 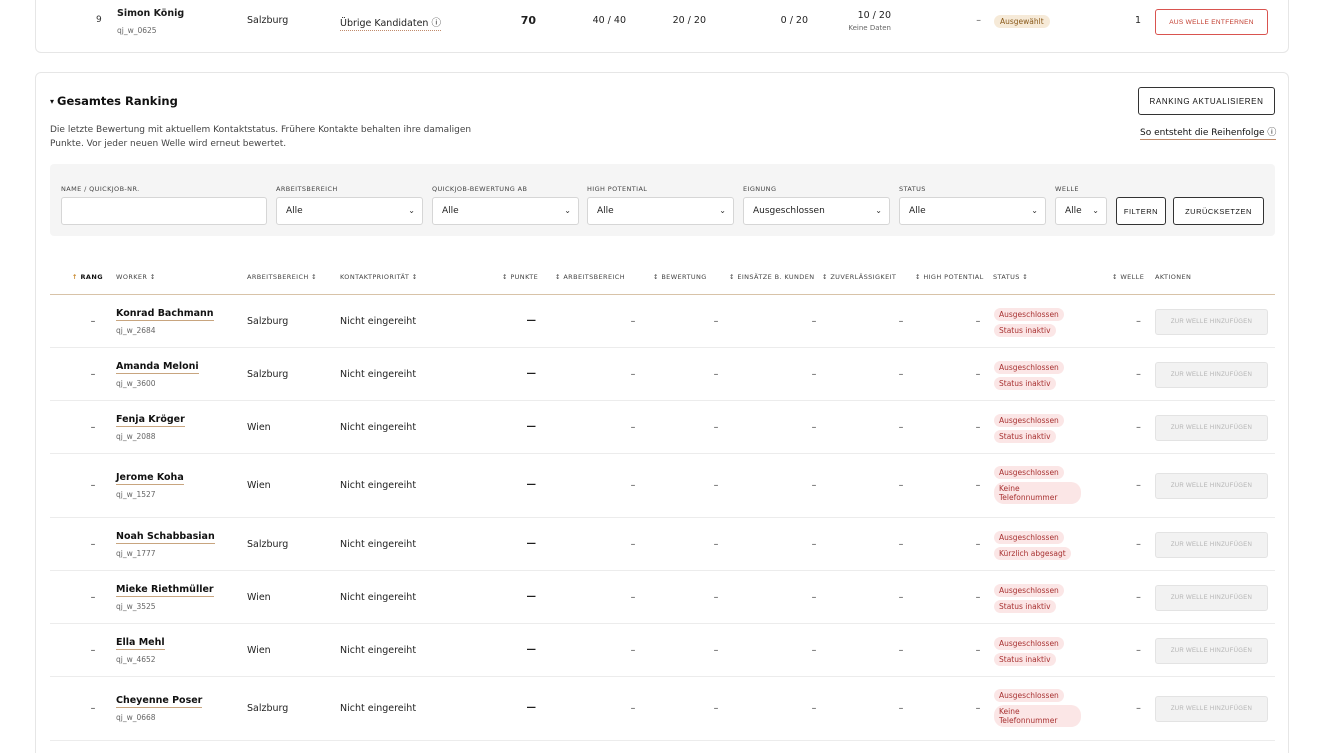 What do you see at coordinates (1206, 101) in the screenshot?
I see `refresh-ranking-button: RANKING AKTUALISIEREN` at bounding box center [1206, 101].